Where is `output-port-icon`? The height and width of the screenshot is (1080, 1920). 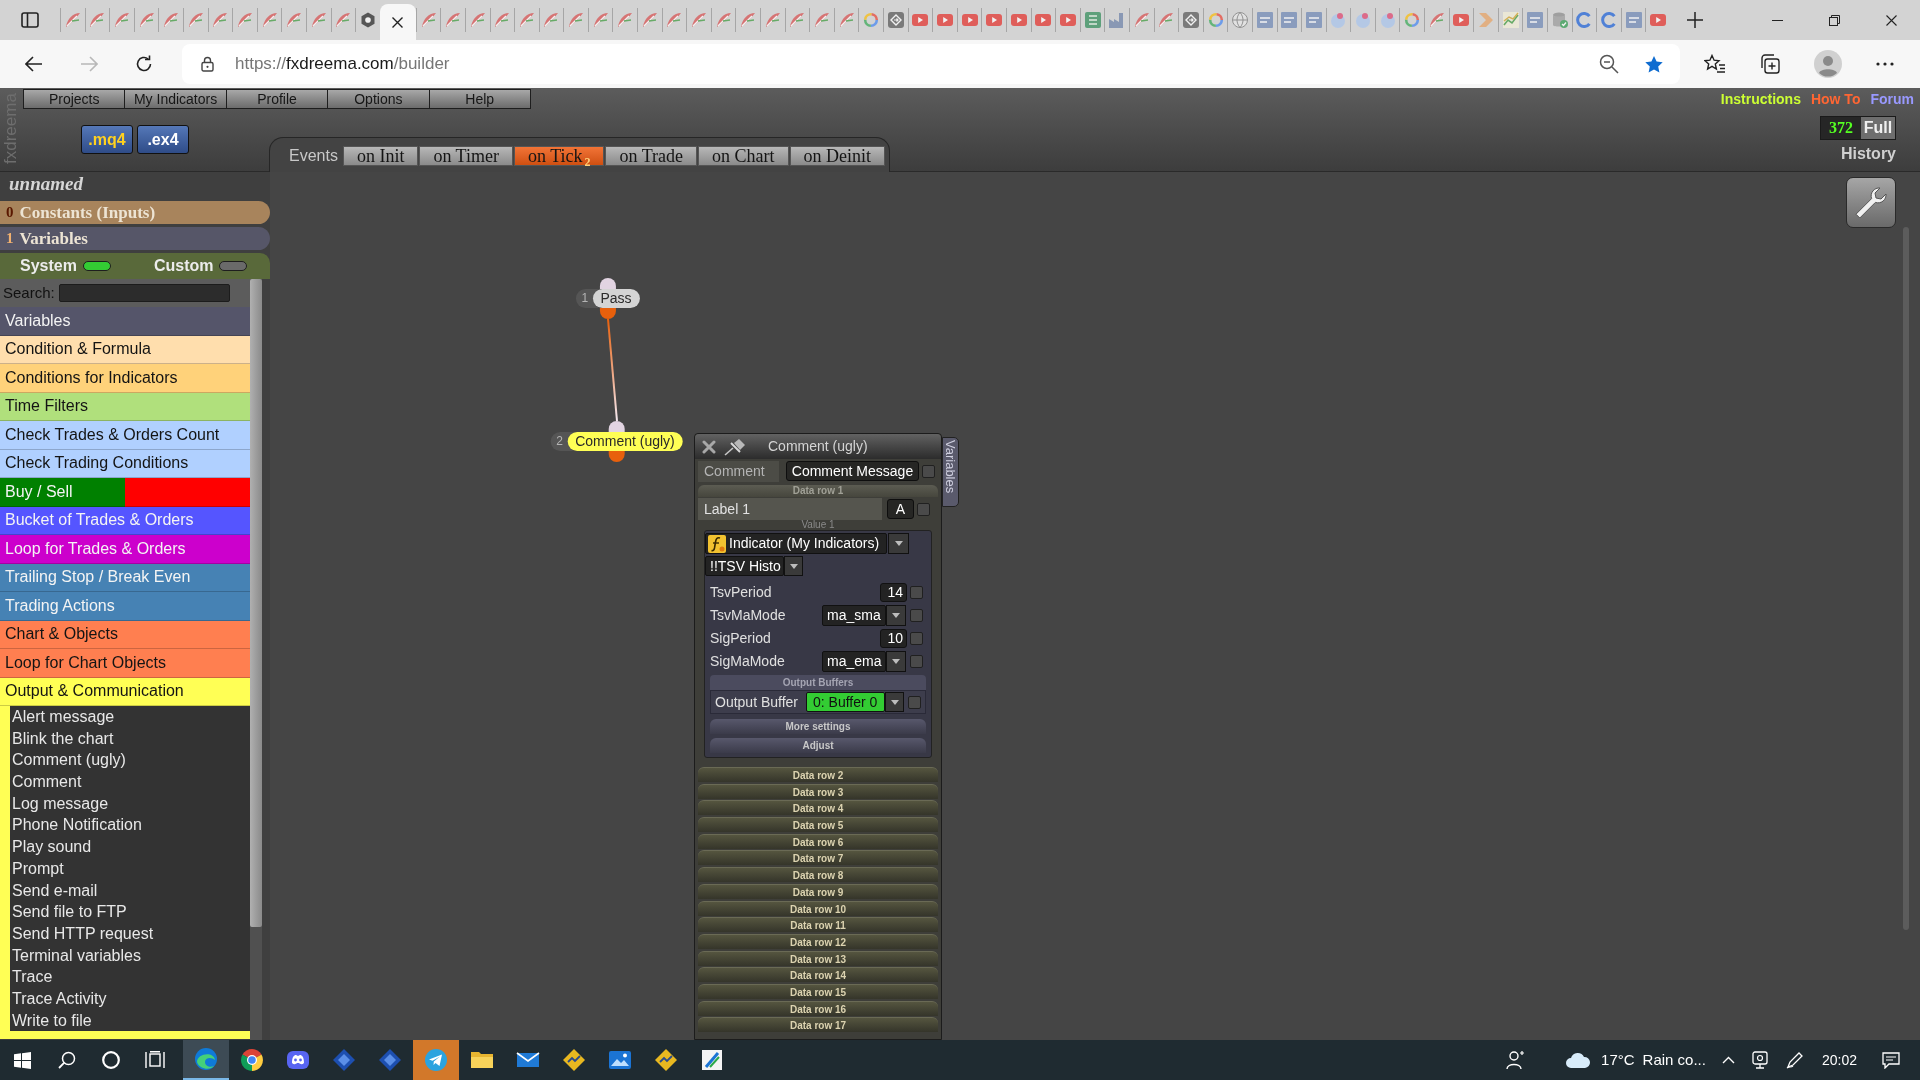
output-port-icon is located at coordinates (607, 313).